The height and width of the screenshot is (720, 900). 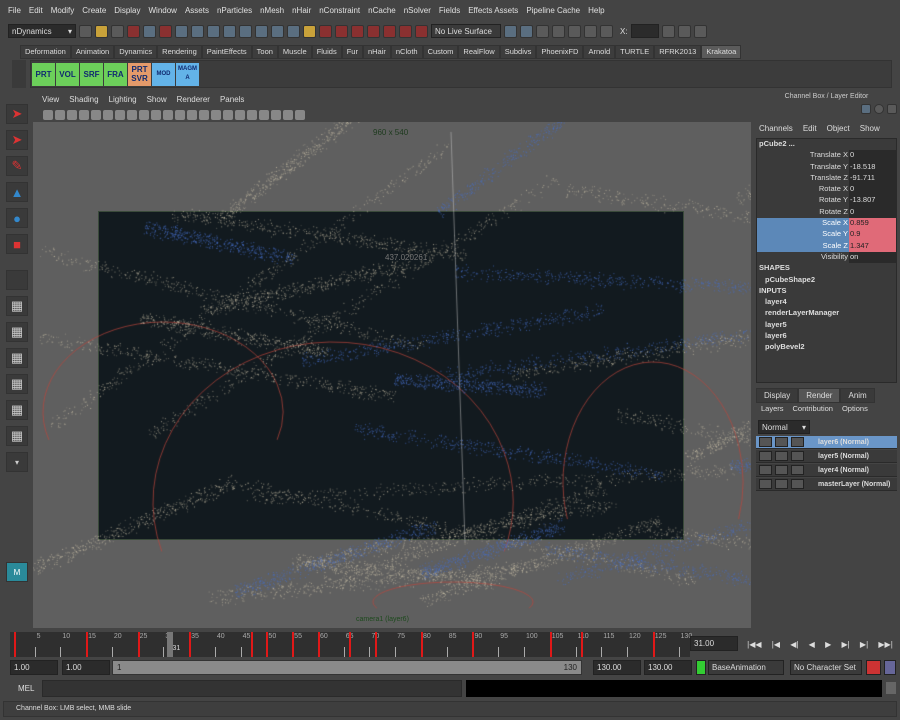 I want to click on film-gate-icon, so click(x=108, y=114).